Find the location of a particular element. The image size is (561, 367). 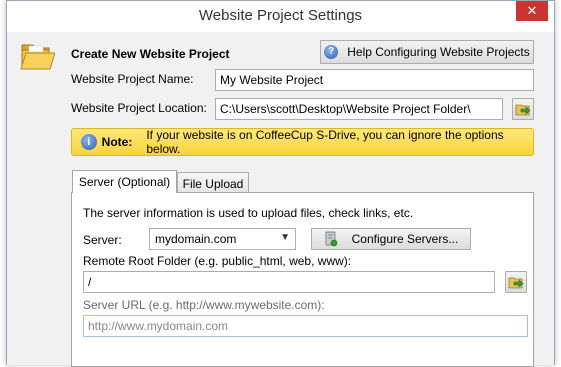

project-name-label: Website Project Name: is located at coordinates (132, 79).